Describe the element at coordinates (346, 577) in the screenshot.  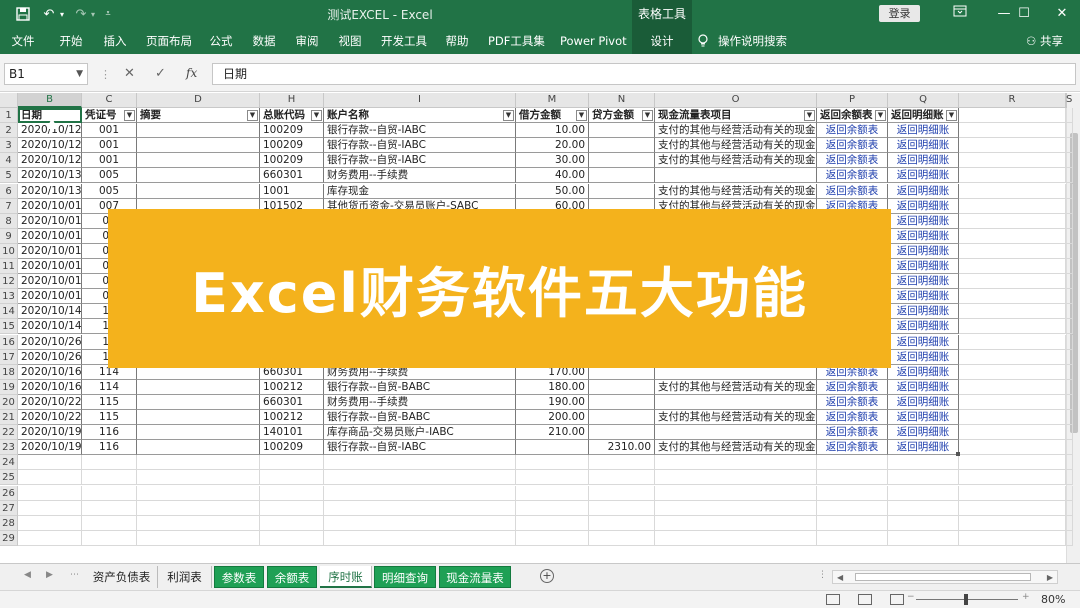
I see `sheet-tab-journal: 序时账` at that location.